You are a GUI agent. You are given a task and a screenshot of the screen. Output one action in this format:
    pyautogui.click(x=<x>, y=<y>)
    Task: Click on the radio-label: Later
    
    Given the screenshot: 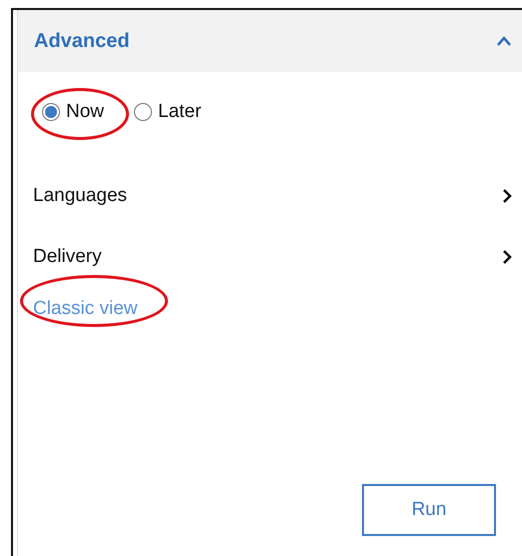 What is the action you would take?
    pyautogui.click(x=180, y=112)
    